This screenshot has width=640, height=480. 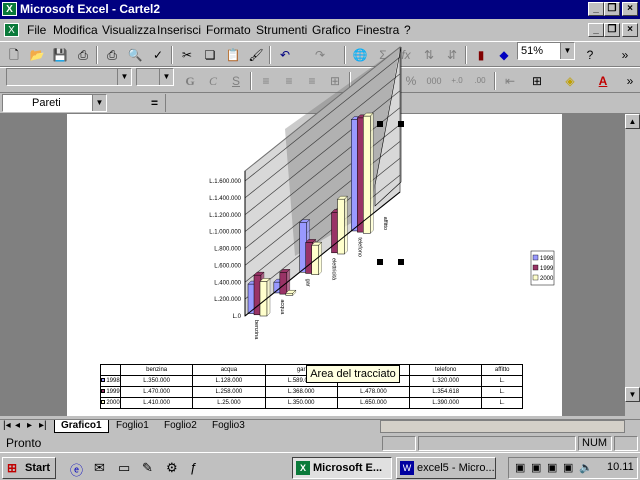 I want to click on table-cell: L.368.000, so click(x=301, y=392).